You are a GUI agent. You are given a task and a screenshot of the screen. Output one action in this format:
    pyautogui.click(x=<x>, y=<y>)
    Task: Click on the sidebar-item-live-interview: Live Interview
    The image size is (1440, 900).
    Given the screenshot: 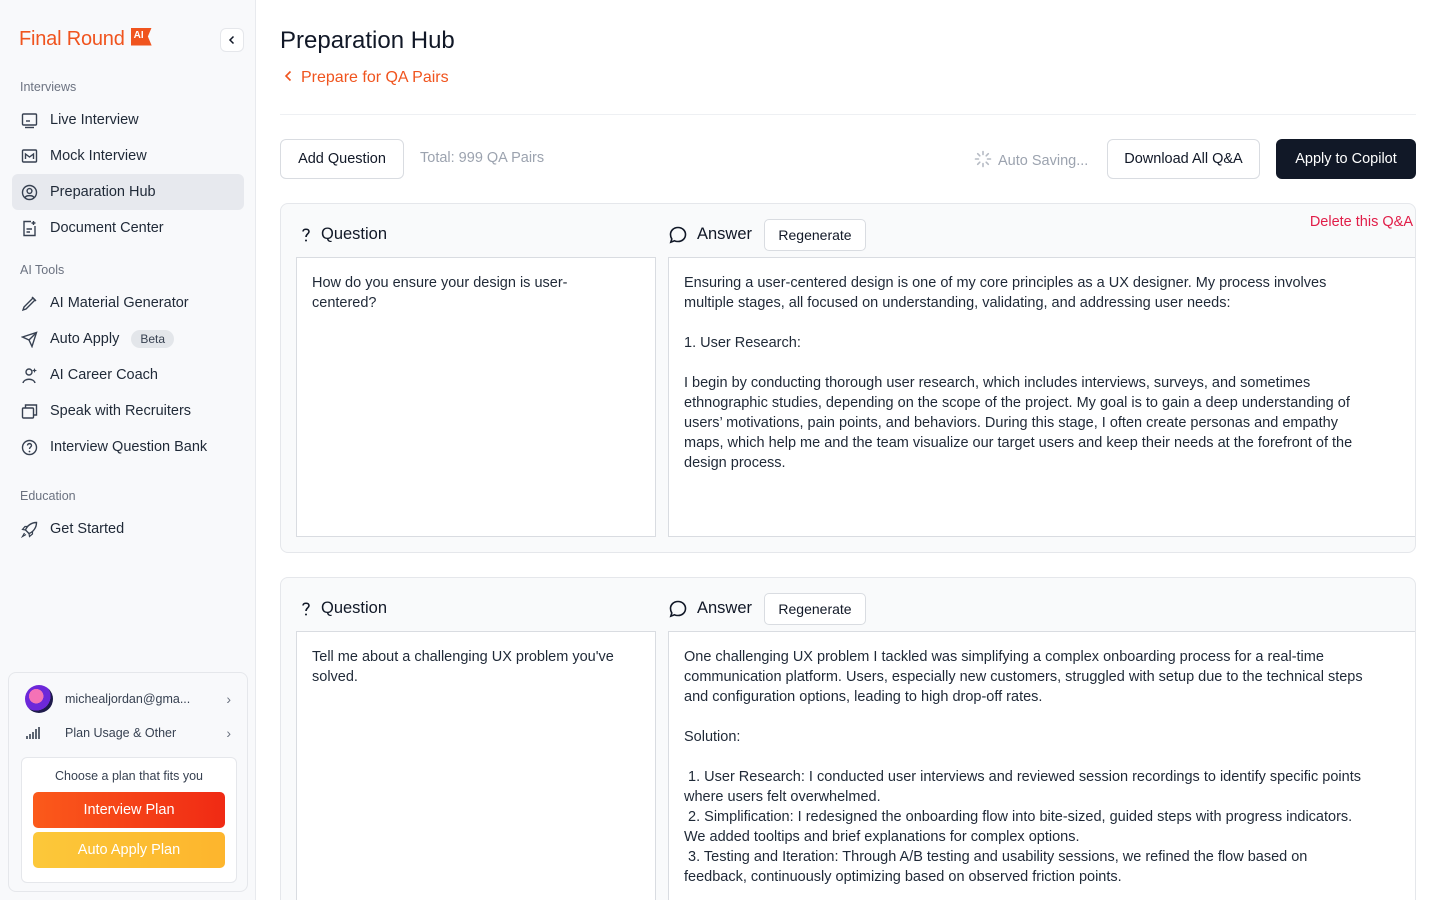 What is the action you would take?
    pyautogui.click(x=128, y=120)
    